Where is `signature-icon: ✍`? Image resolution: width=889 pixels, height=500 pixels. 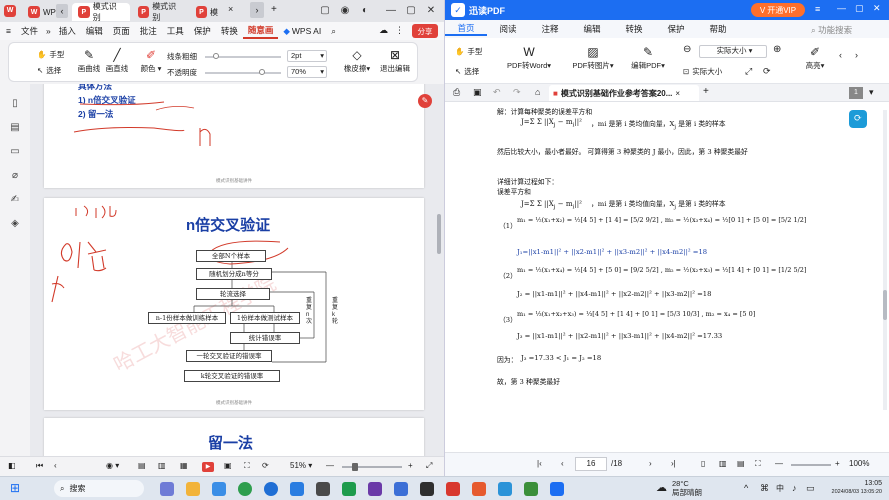 signature-icon: ✍ is located at coordinates (15, 200).